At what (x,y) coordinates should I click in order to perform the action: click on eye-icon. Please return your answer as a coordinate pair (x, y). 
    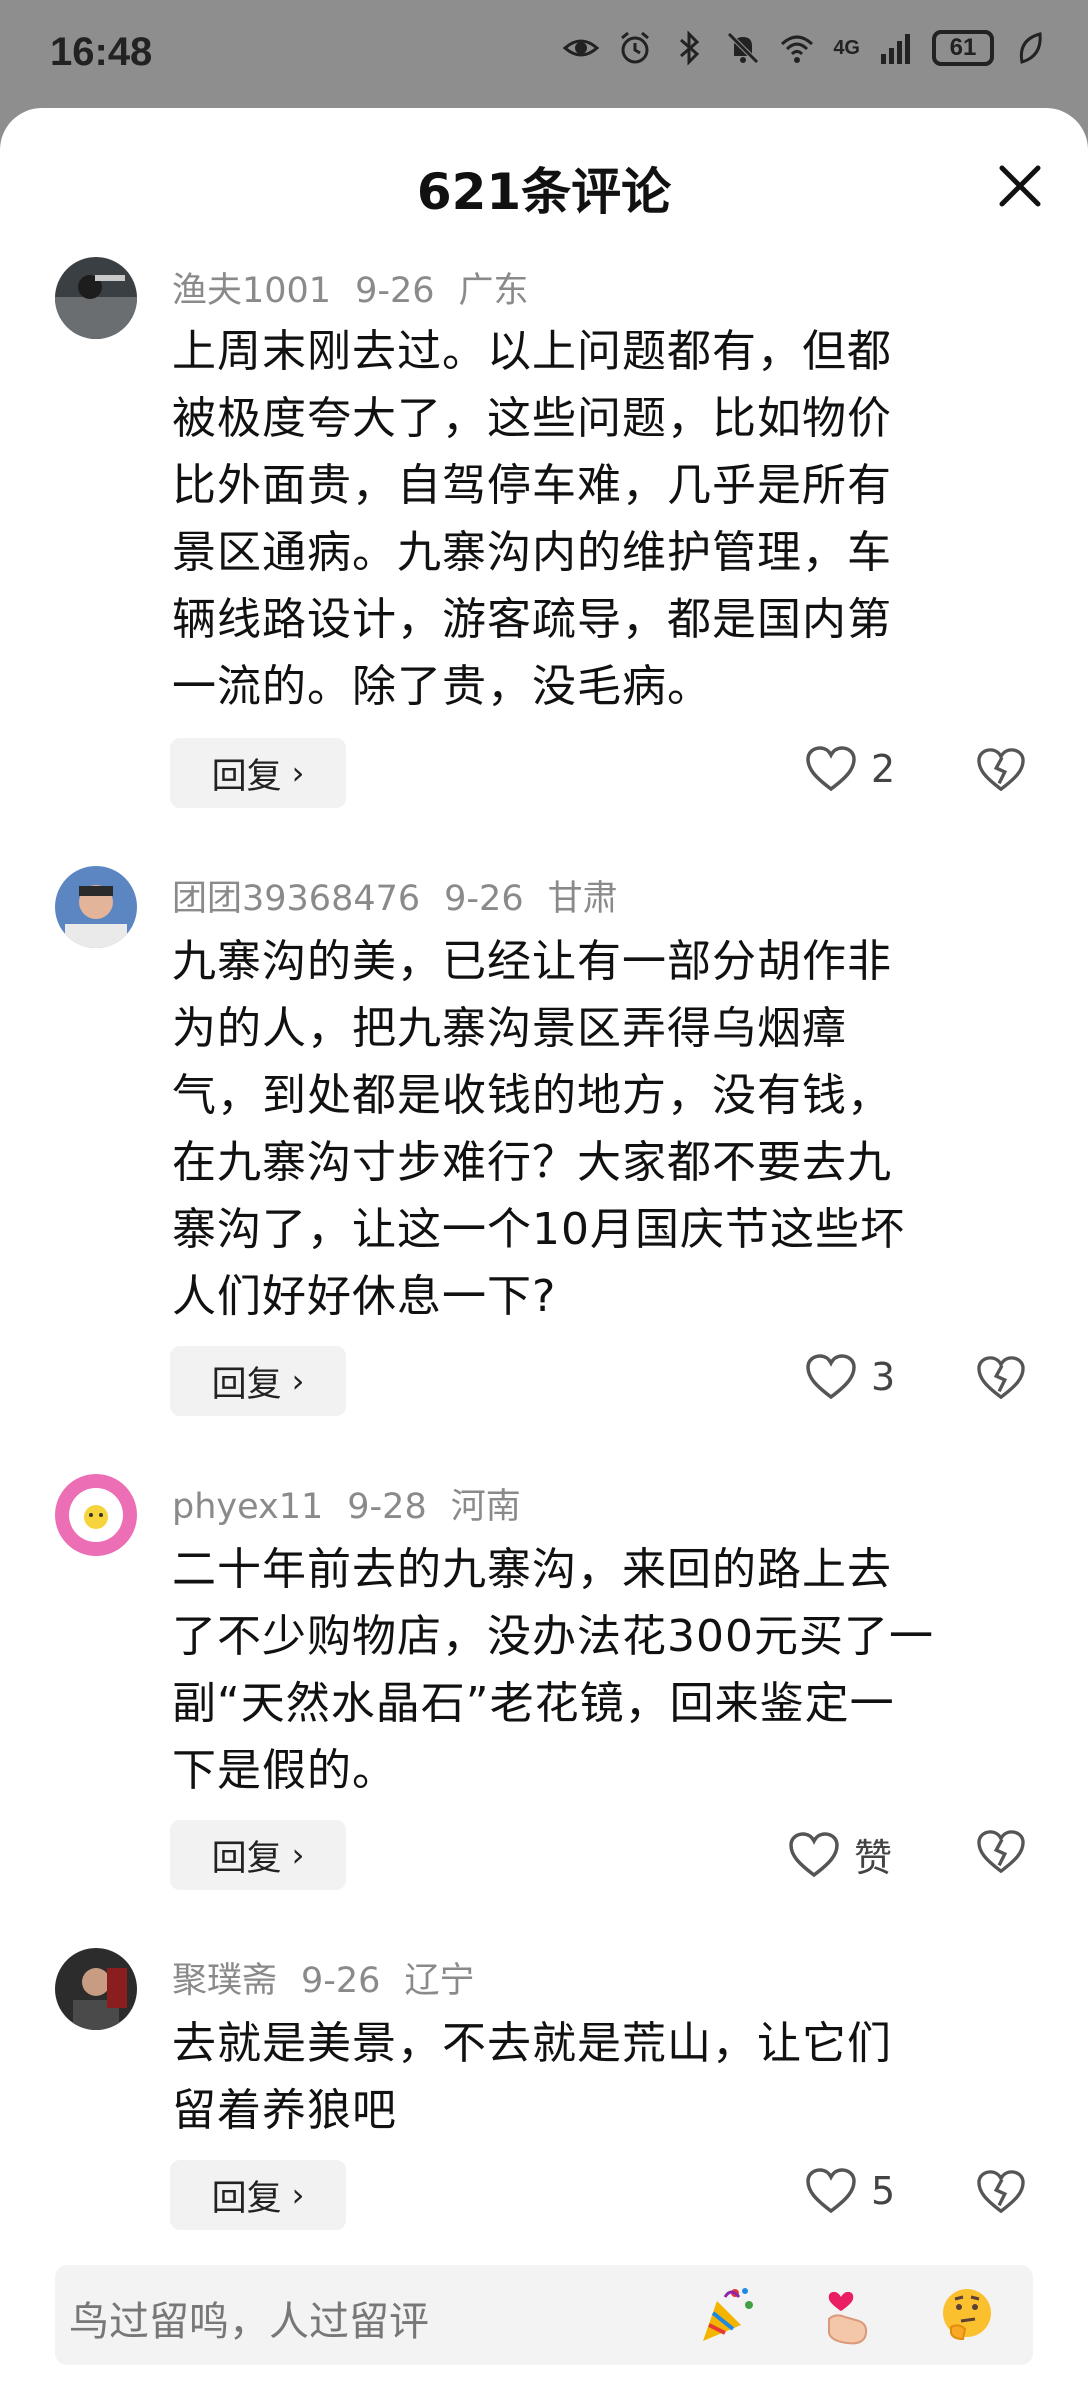
    Looking at the image, I should click on (581, 48).